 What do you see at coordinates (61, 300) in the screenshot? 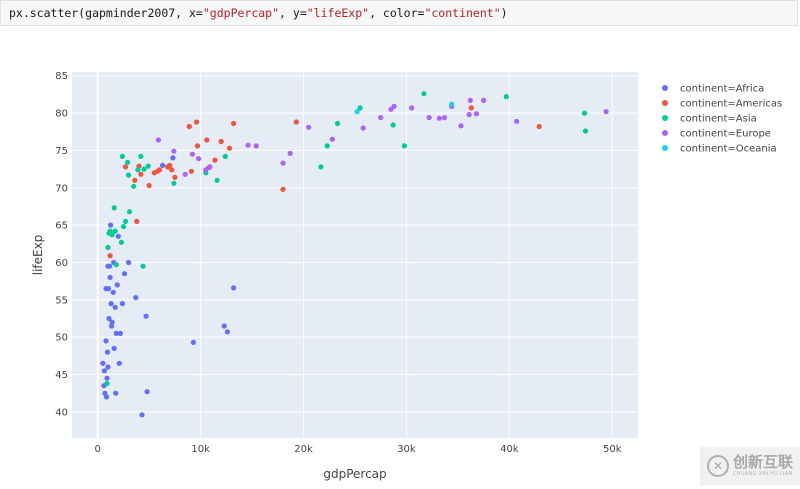
I see `y-tick-label: 55` at bounding box center [61, 300].